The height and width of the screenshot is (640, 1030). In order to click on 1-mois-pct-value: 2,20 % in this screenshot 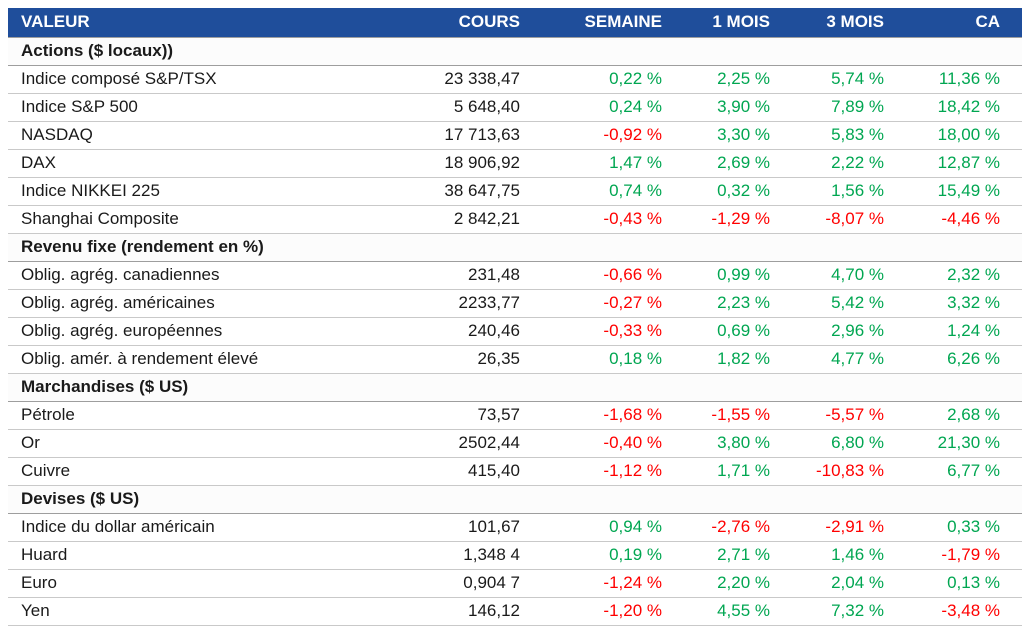, I will do `click(734, 583)`.